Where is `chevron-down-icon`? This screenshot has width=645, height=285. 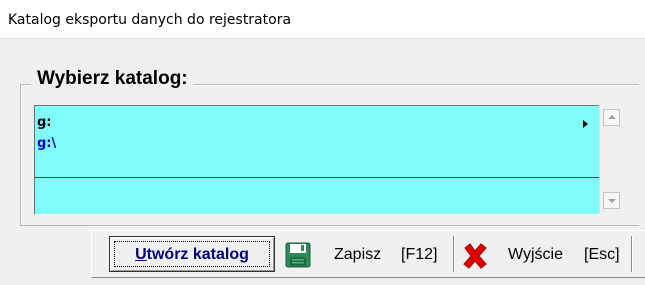 chevron-down-icon is located at coordinates (612, 201).